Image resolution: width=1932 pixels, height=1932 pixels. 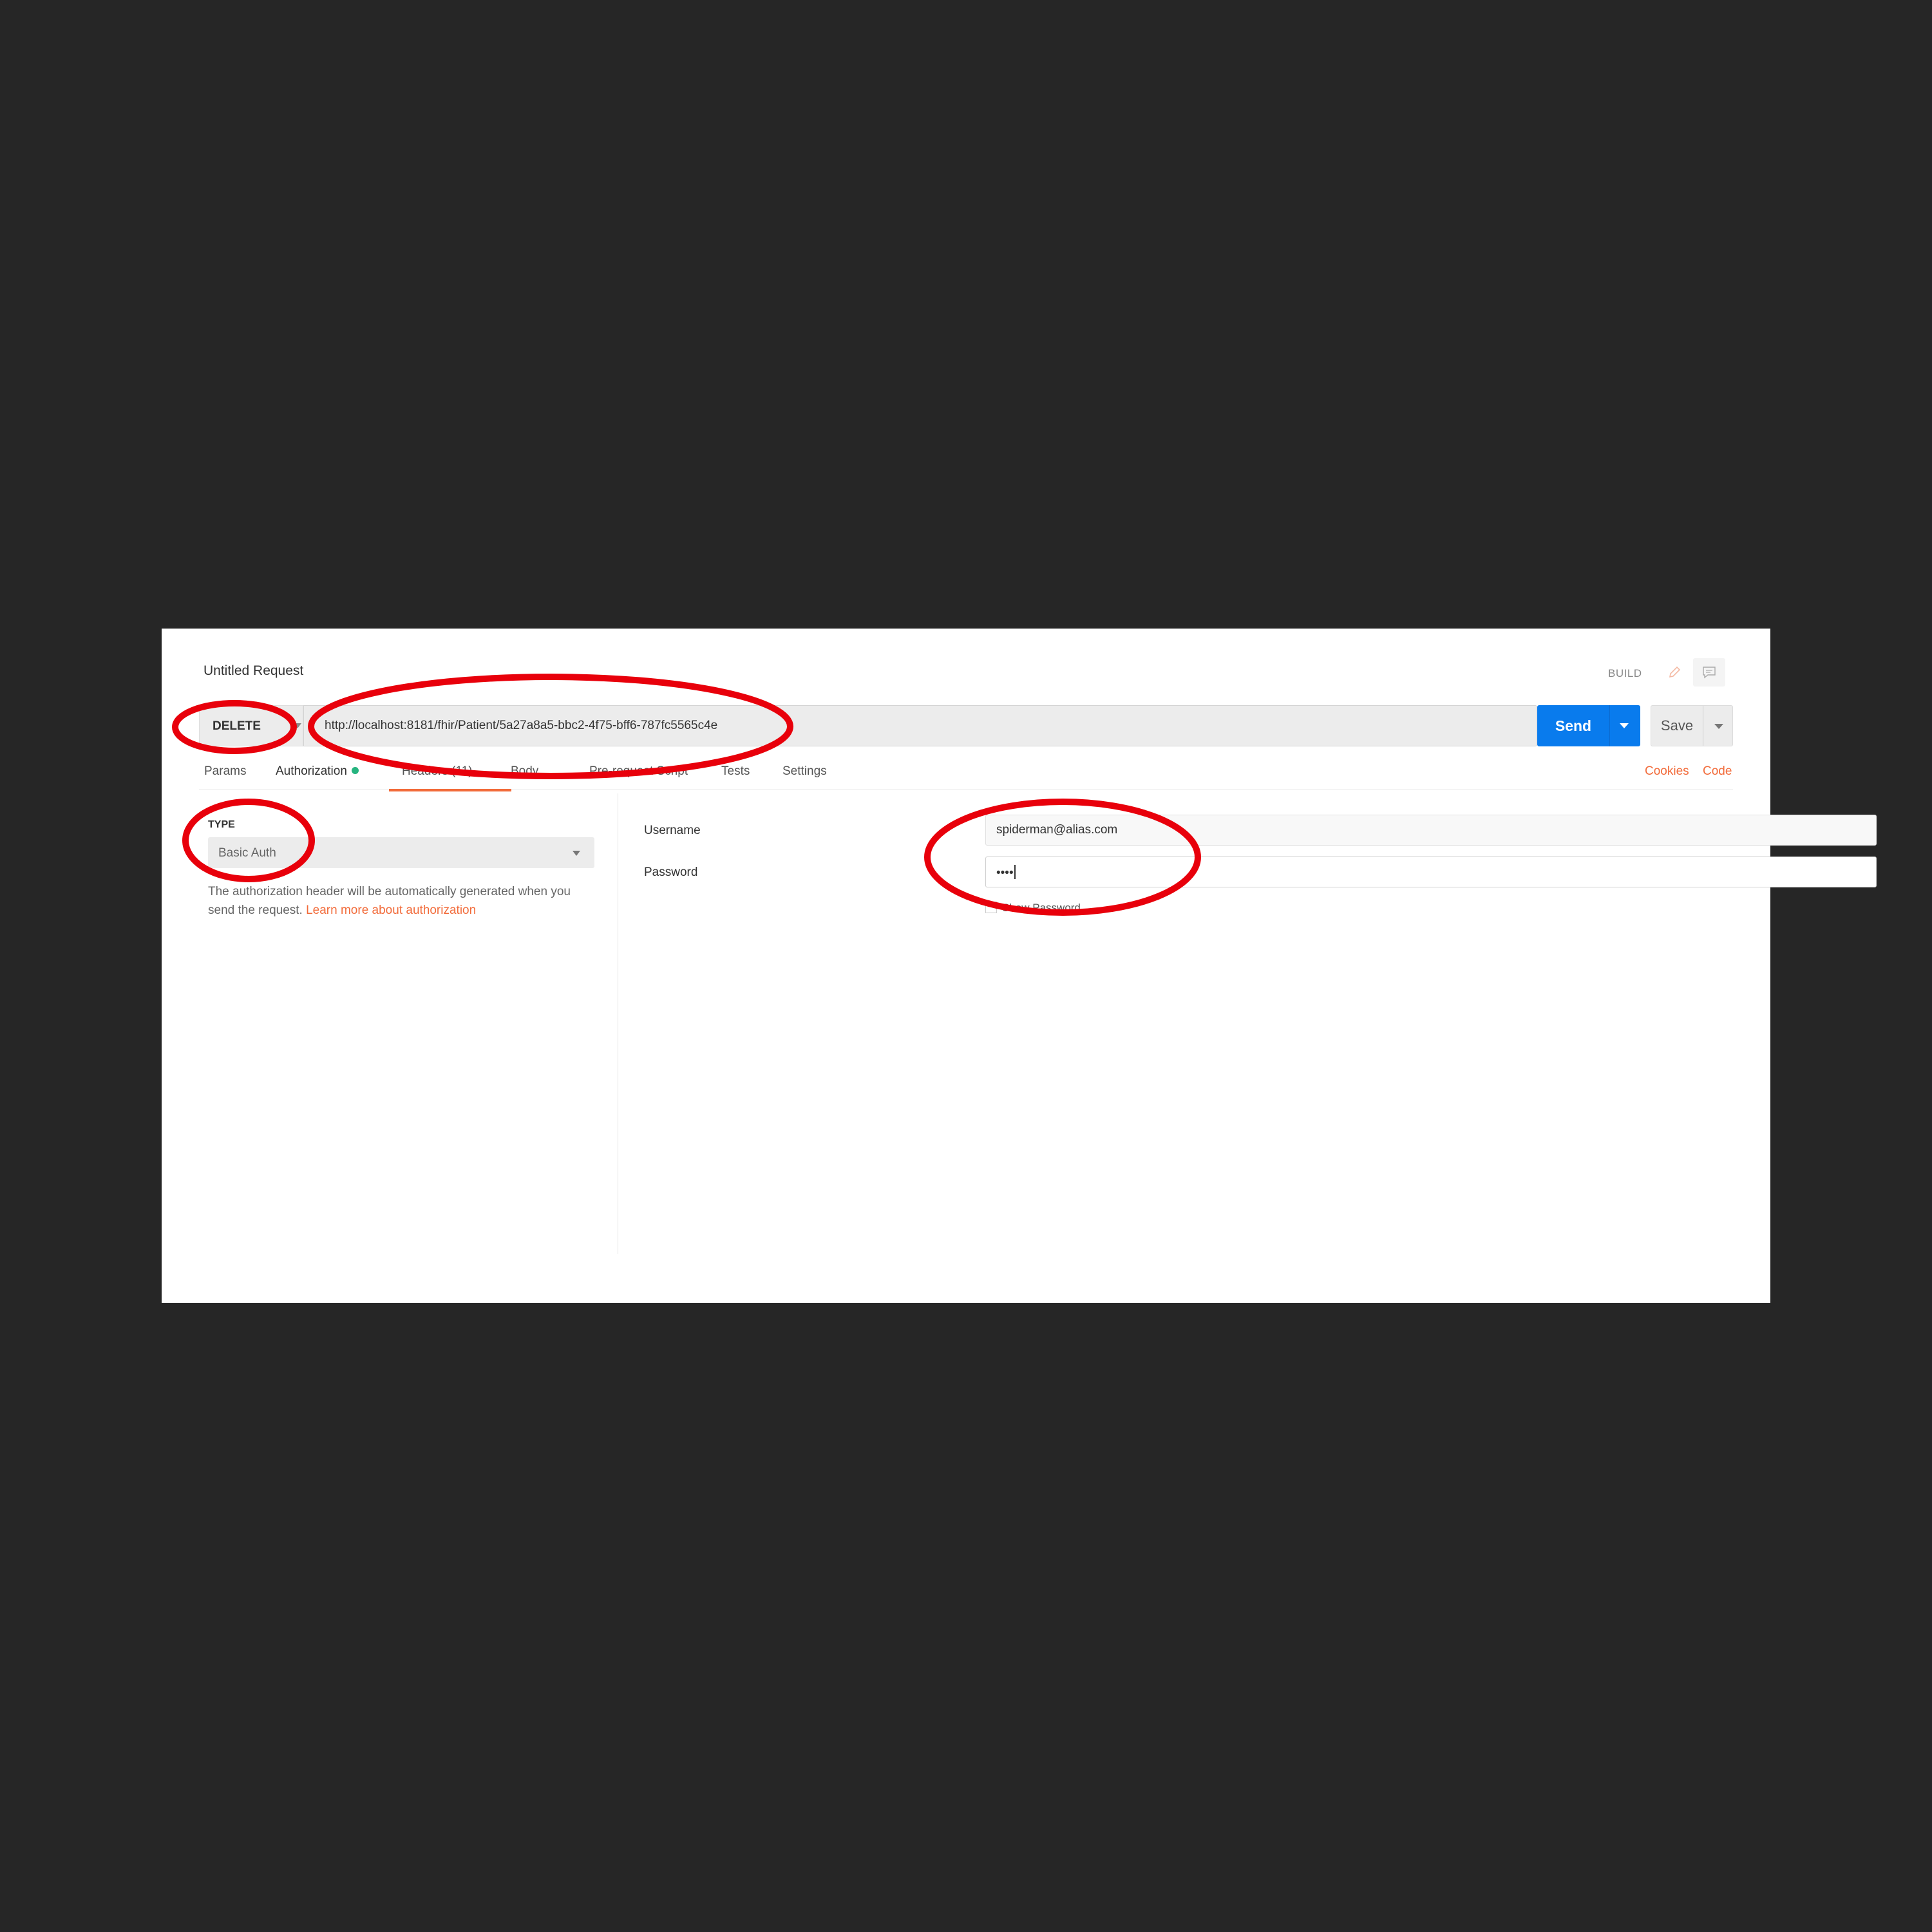 I want to click on show-password-label: Show Password, so click(x=1041, y=908).